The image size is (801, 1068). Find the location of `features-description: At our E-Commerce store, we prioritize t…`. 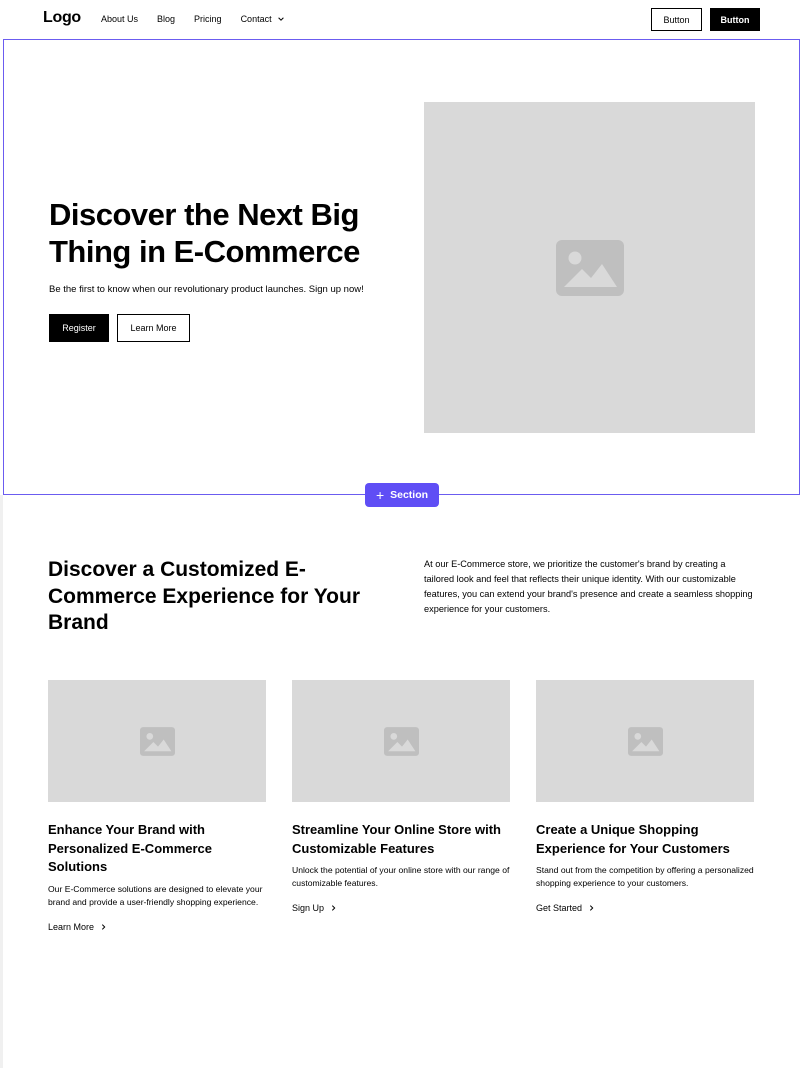

features-description: At our E-Commerce store, we prioritize t… is located at coordinates (588, 586).